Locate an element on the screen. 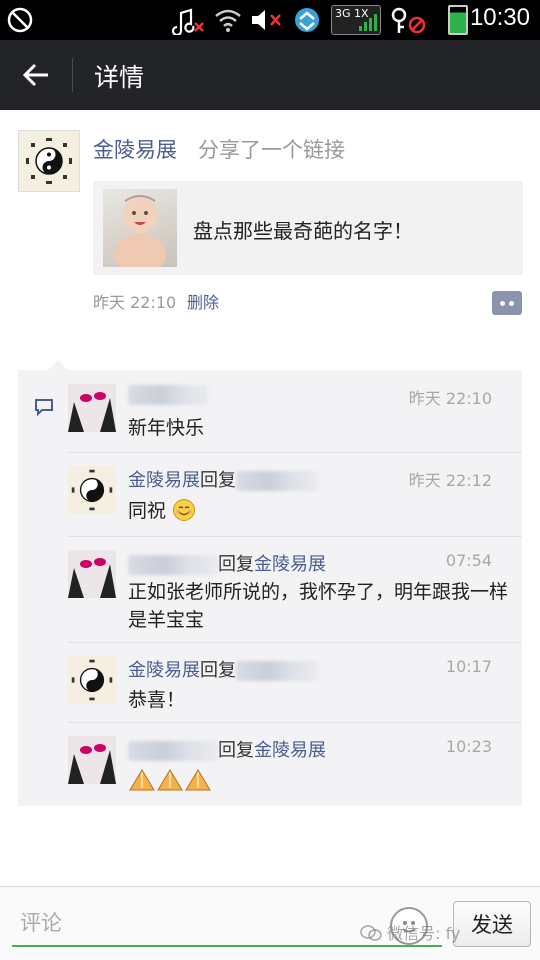  post-action-text: 分享了一个链接 is located at coordinates (271, 150).